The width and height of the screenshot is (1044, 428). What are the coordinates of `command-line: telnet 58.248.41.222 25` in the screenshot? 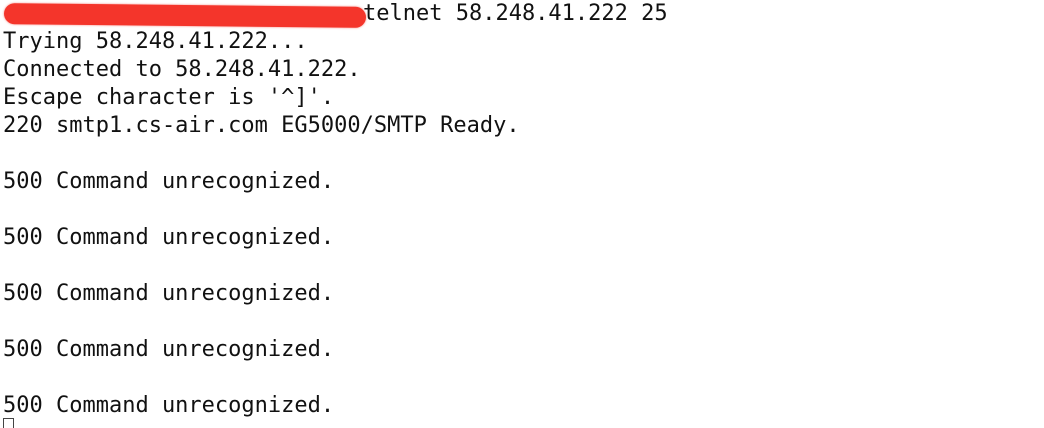 It's located at (335, 14).